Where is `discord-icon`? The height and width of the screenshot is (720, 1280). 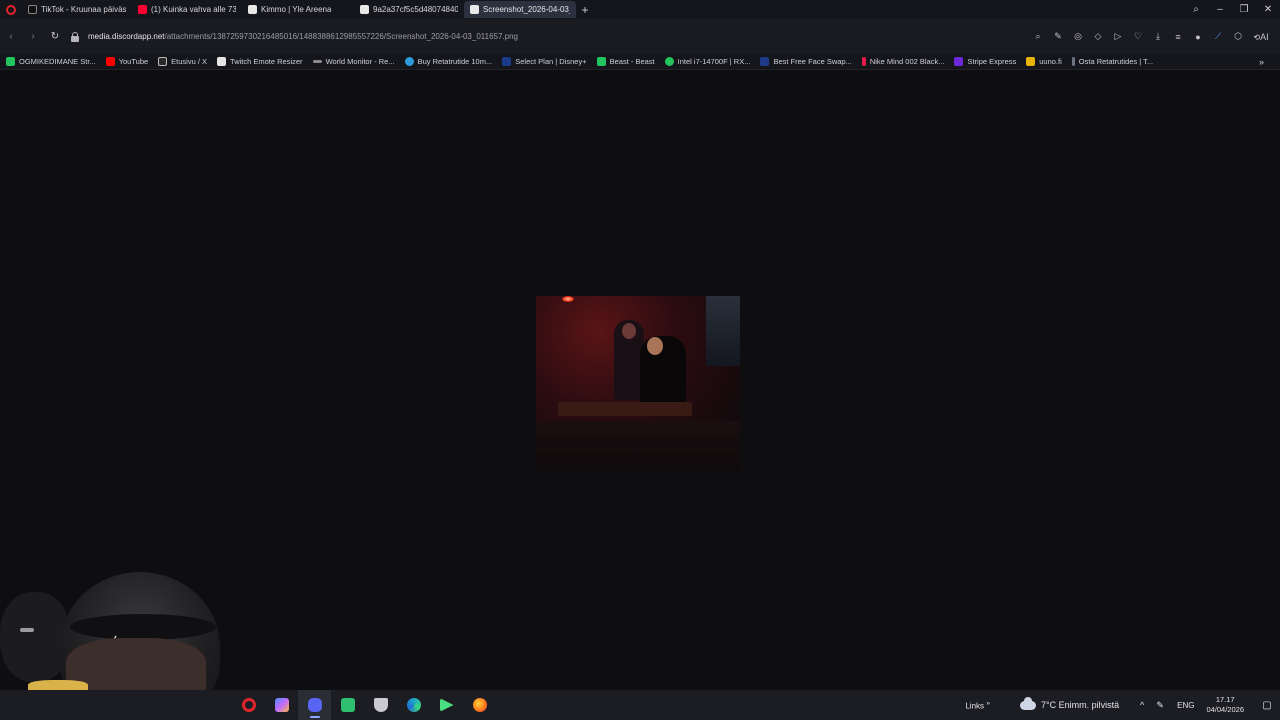
discord-icon is located at coordinates (314, 705).